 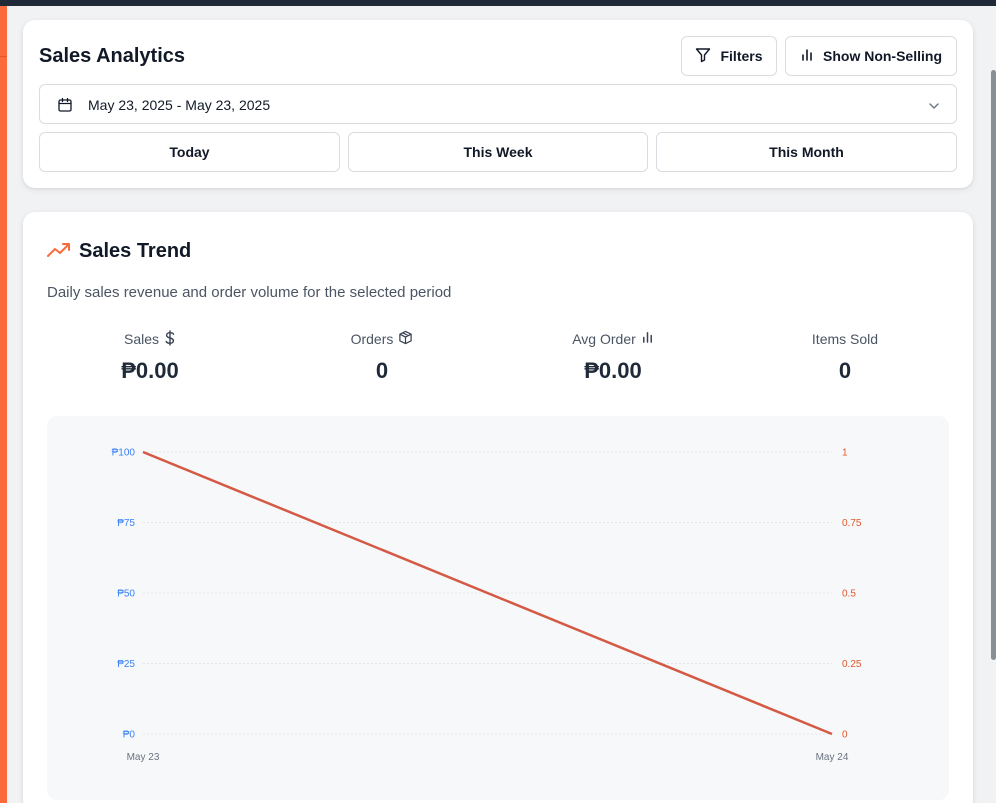 What do you see at coordinates (382, 357) in the screenshot?
I see `stat-orders: Orders 0` at bounding box center [382, 357].